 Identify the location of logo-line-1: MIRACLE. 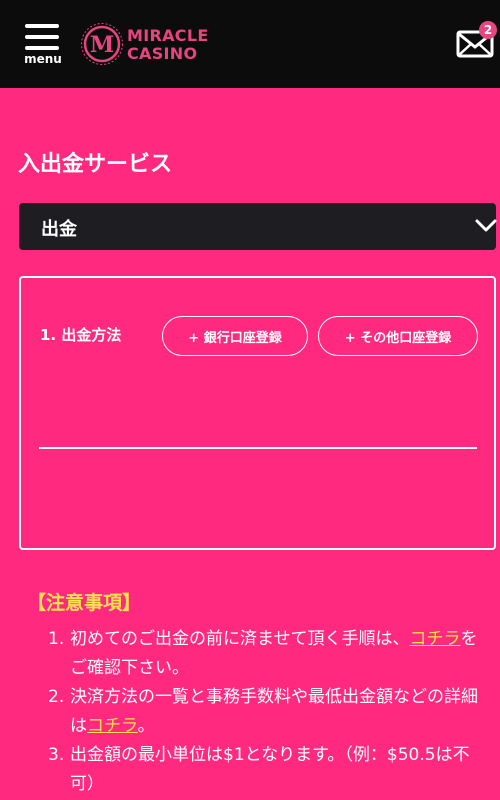
(168, 35).